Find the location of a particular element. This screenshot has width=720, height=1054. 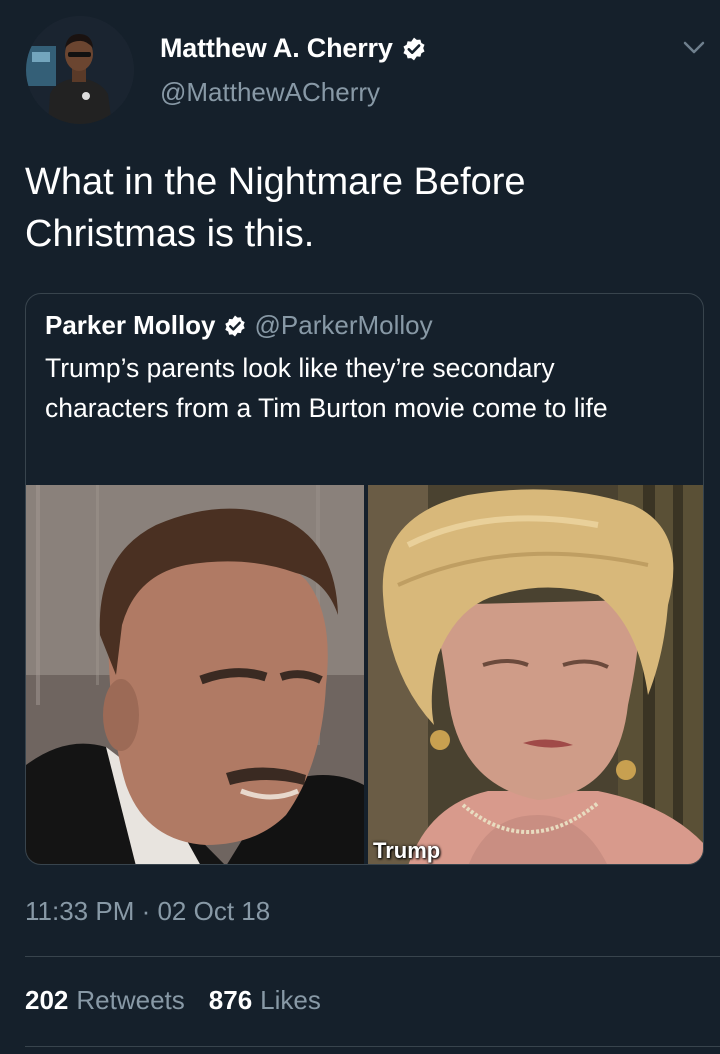

quoted-tweet-header: Parker Molloy @ParkerMolloy is located at coordinates (239, 325).